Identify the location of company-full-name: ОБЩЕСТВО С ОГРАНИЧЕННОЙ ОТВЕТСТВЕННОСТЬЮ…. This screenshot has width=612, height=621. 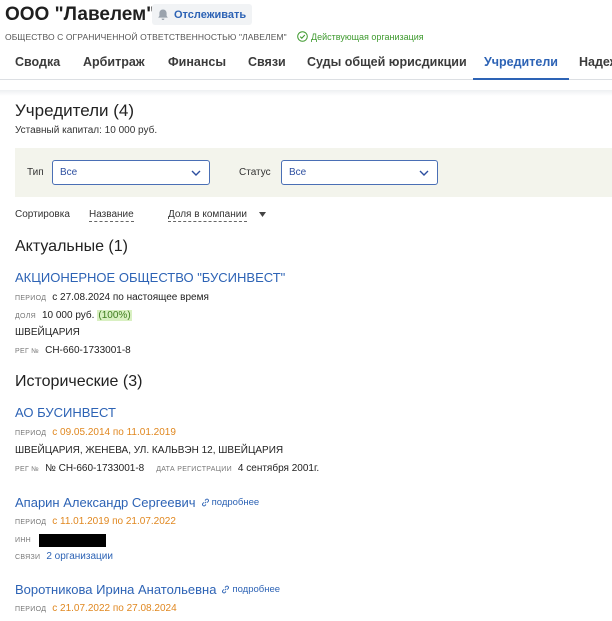
(146, 37).